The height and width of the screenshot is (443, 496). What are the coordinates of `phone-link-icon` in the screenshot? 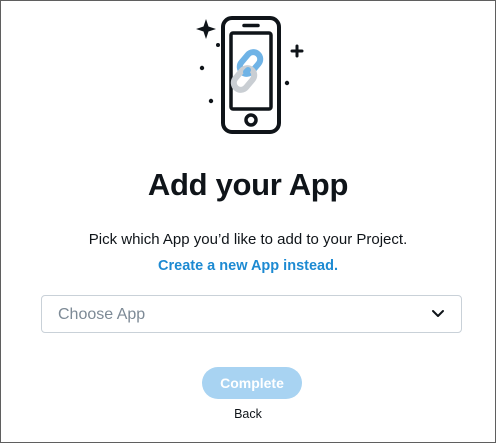 It's located at (250, 75).